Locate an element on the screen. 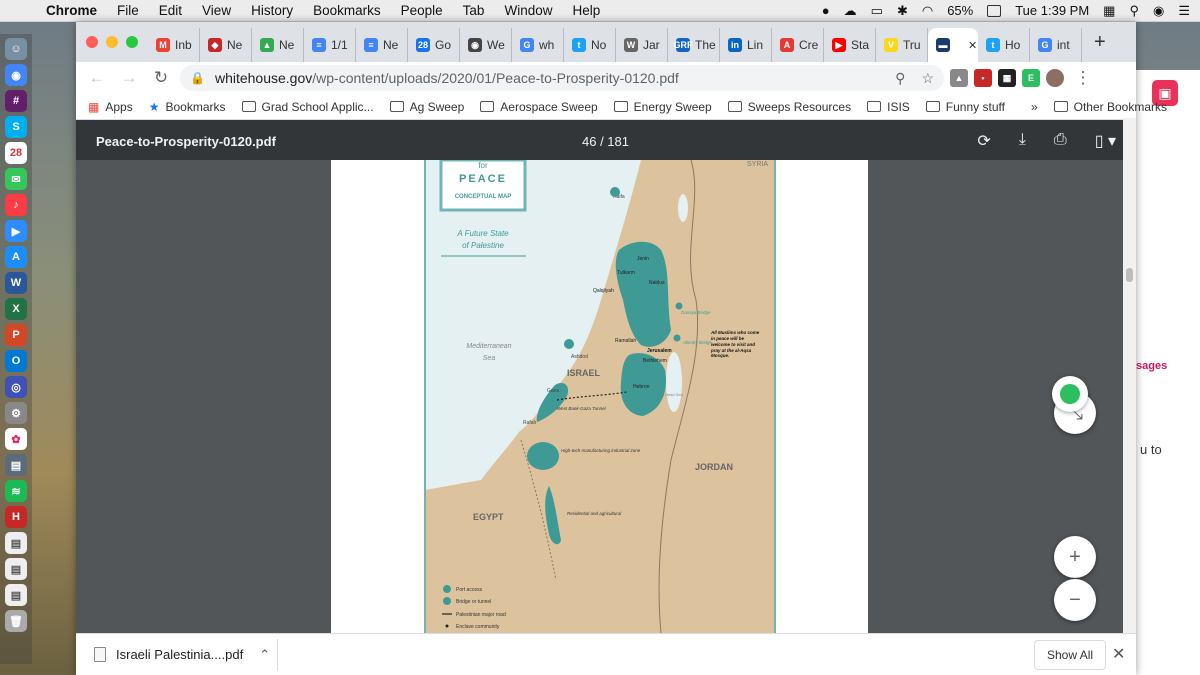 This screenshot has height=675, width=1200. chrome-menu-icon: ⋮ is located at coordinates (1083, 78).